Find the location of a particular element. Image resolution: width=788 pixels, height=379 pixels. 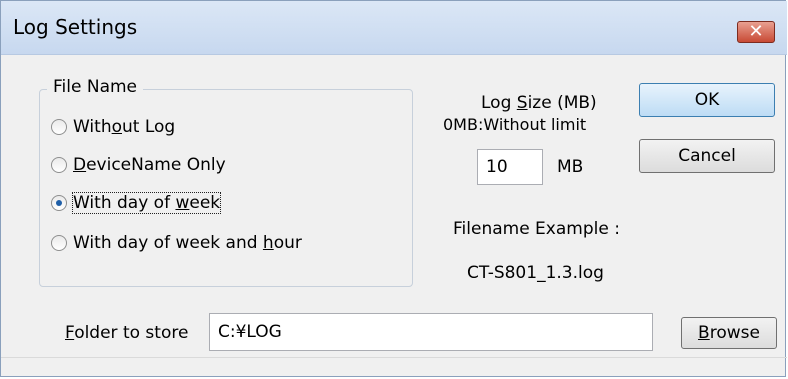

log-size-label: Log Size (MB) is located at coordinates (539, 103).